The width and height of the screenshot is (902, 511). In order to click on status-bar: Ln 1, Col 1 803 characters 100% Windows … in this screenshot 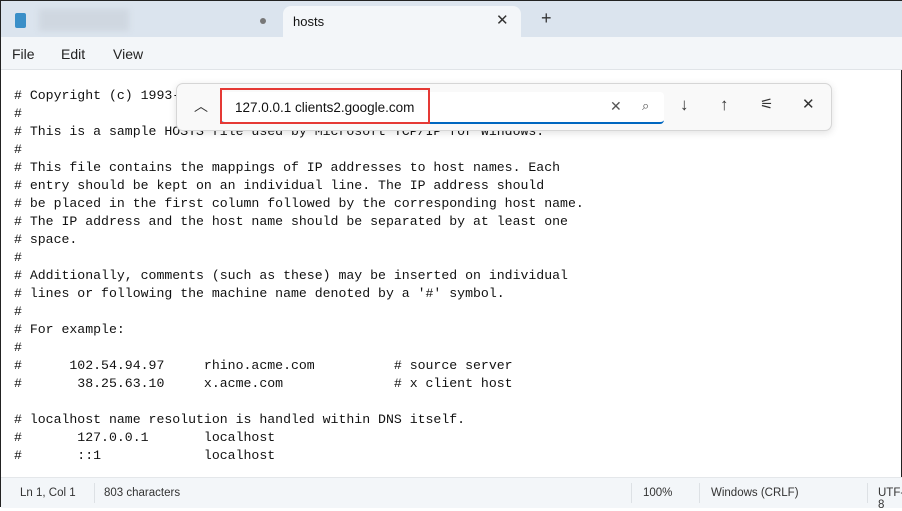, I will do `click(451, 494)`.